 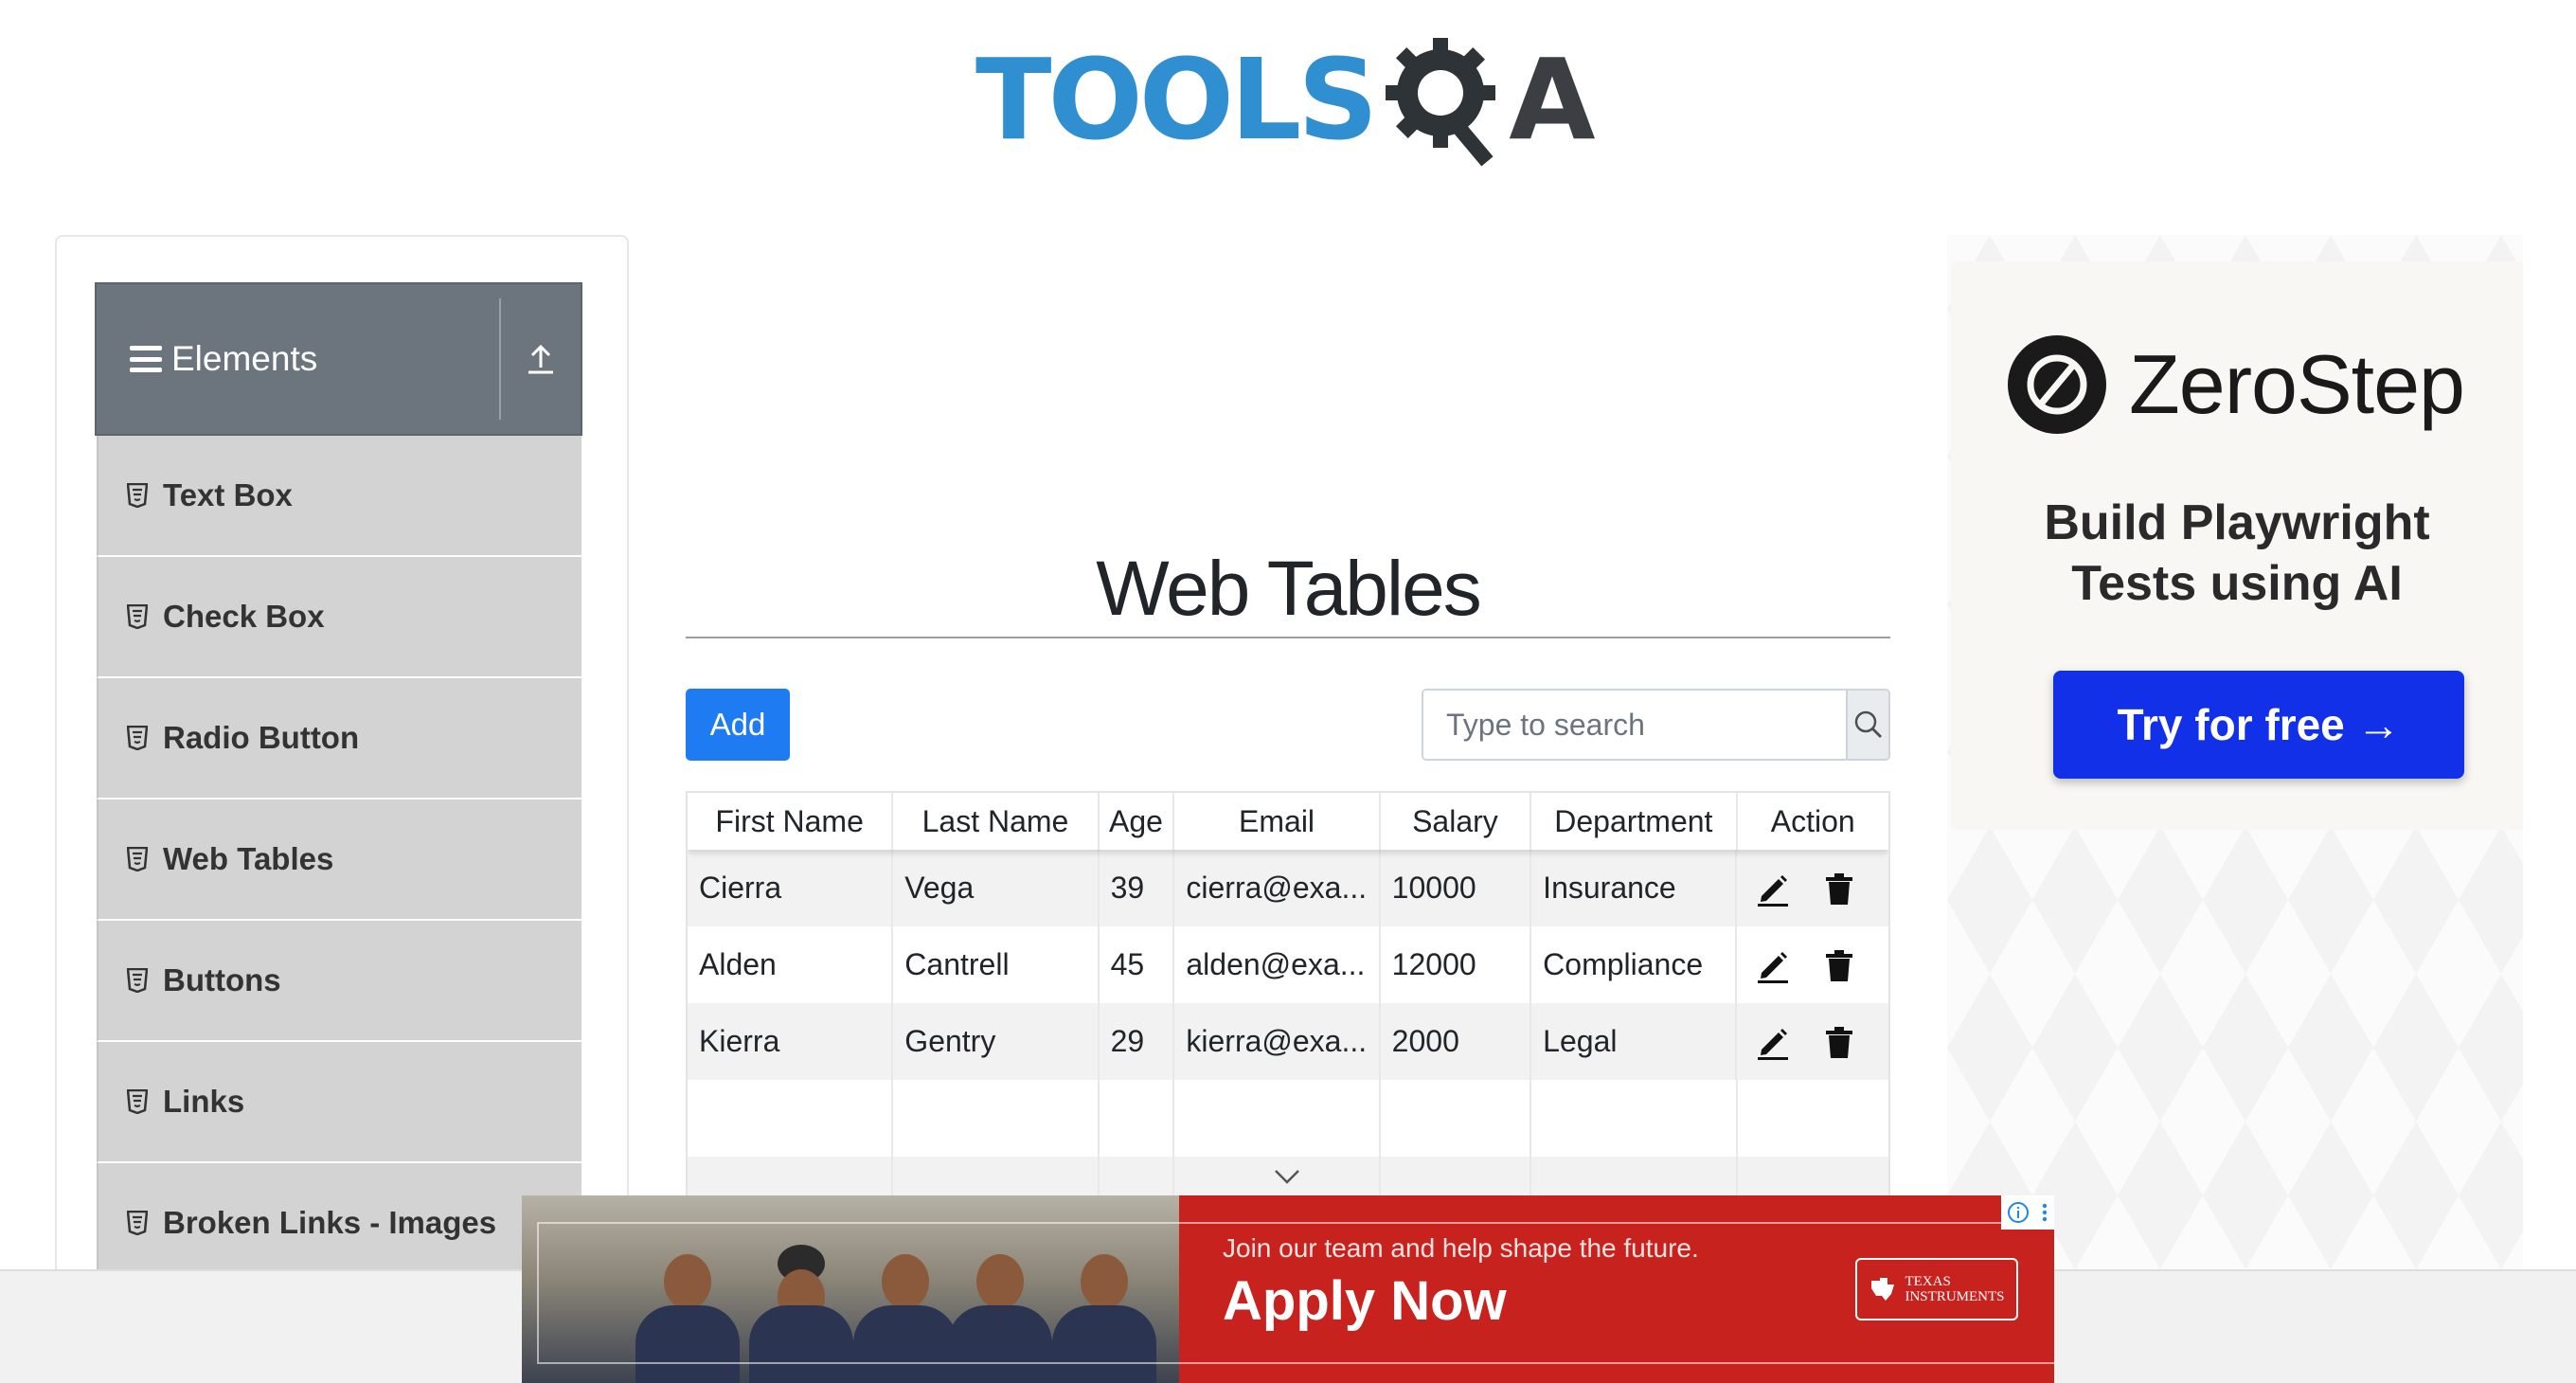 I want to click on add-button: Add, so click(x=738, y=725).